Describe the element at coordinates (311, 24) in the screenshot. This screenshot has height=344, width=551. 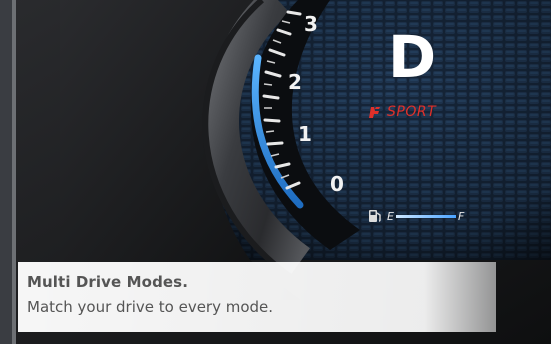
I see `gauge-number-3: 3` at that location.